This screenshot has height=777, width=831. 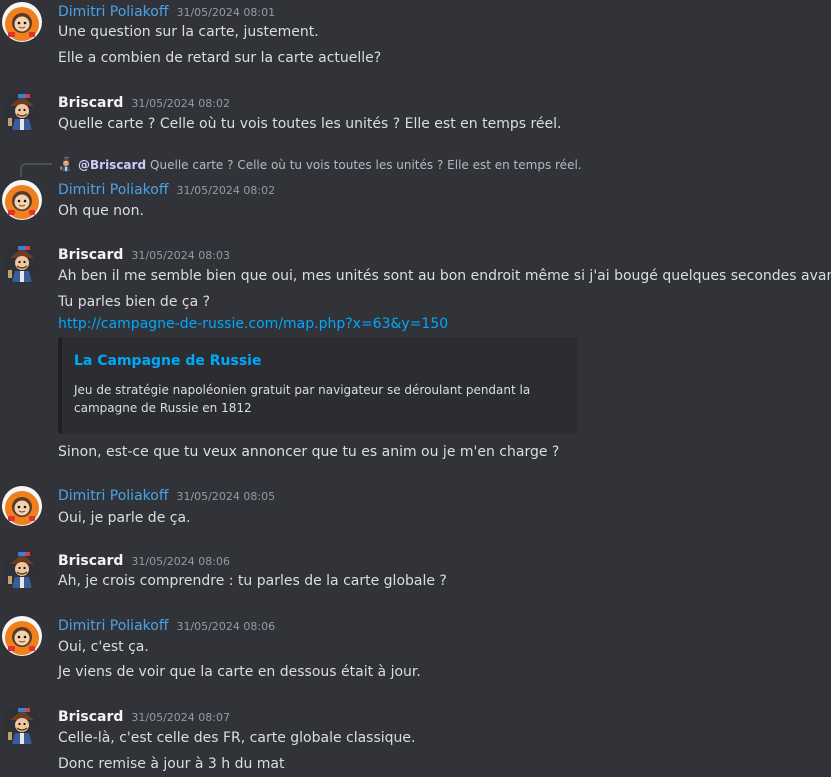 I want to click on message-header: Briscard 31/05/2024 08:06, so click(x=144, y=560).